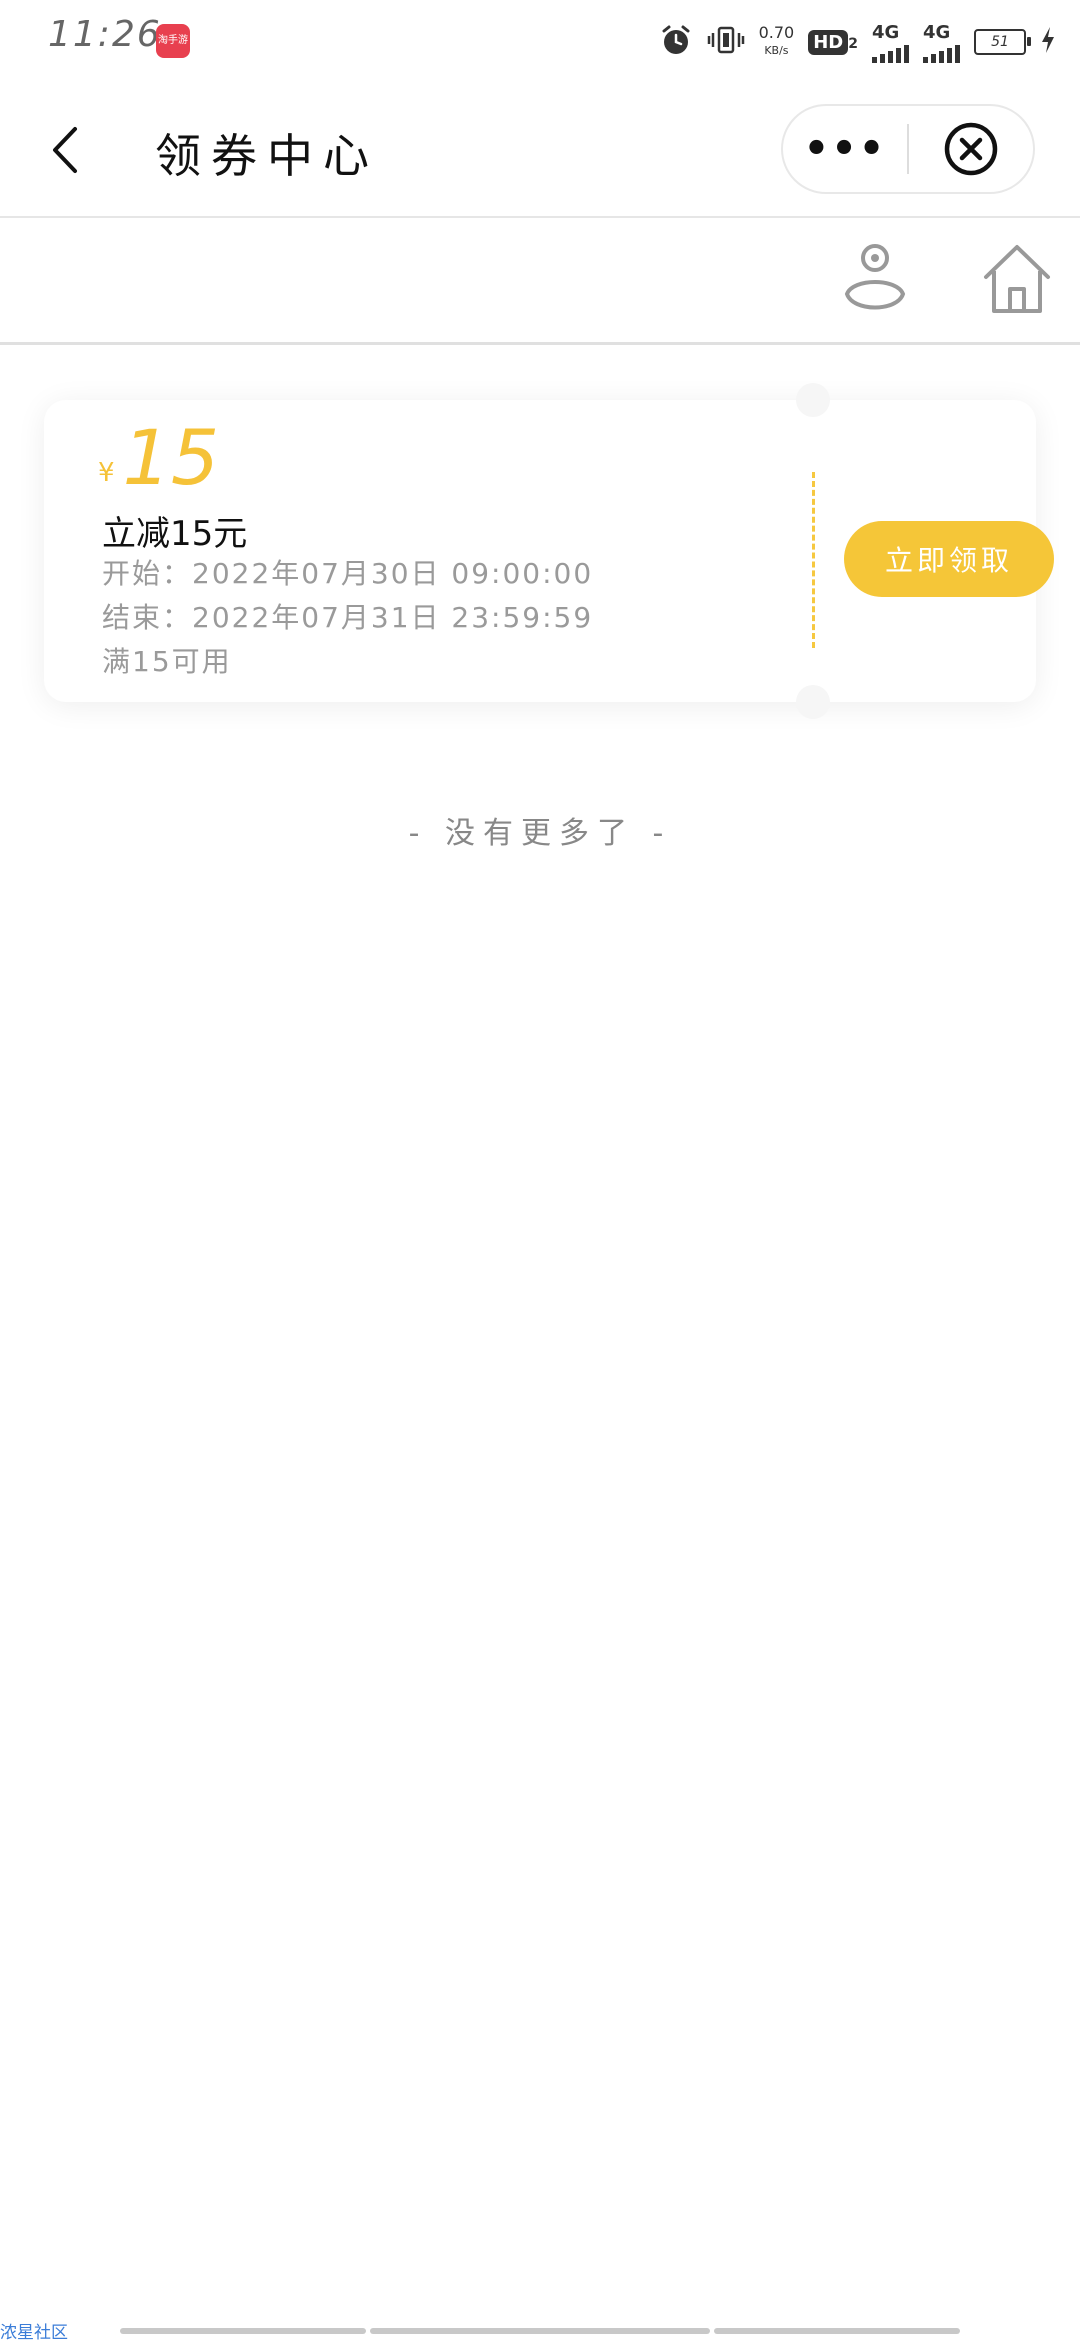 This screenshot has height=2343, width=1080. I want to click on home-button, so click(1017, 278).